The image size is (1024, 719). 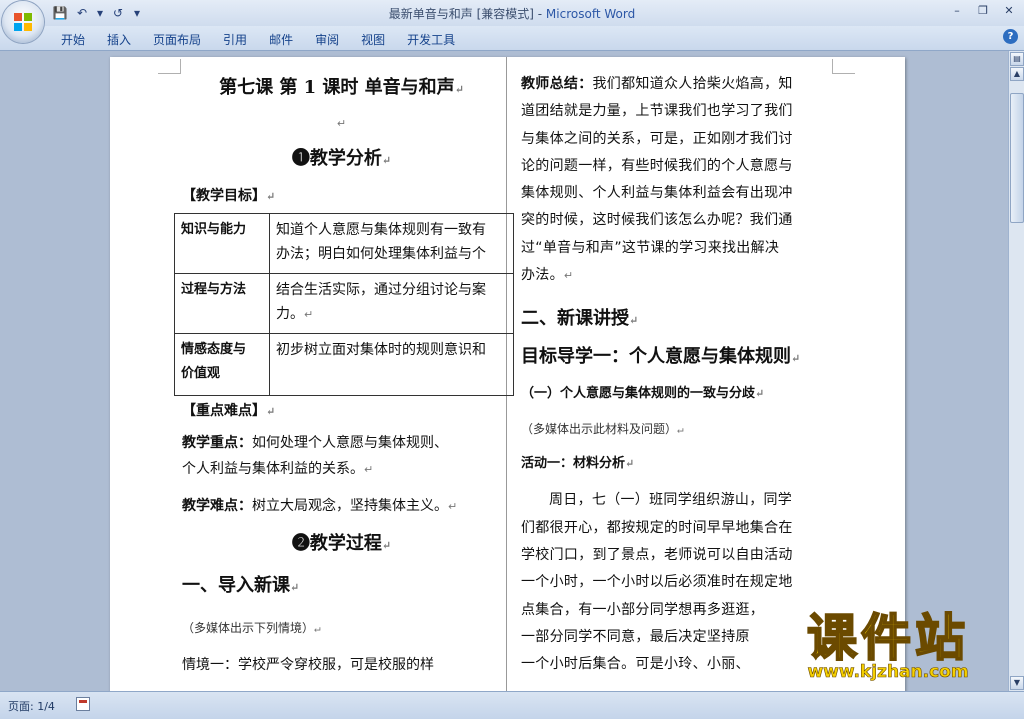 I want to click on vertical-scrollbar: ▤ ▲ ▼, so click(x=1016, y=371).